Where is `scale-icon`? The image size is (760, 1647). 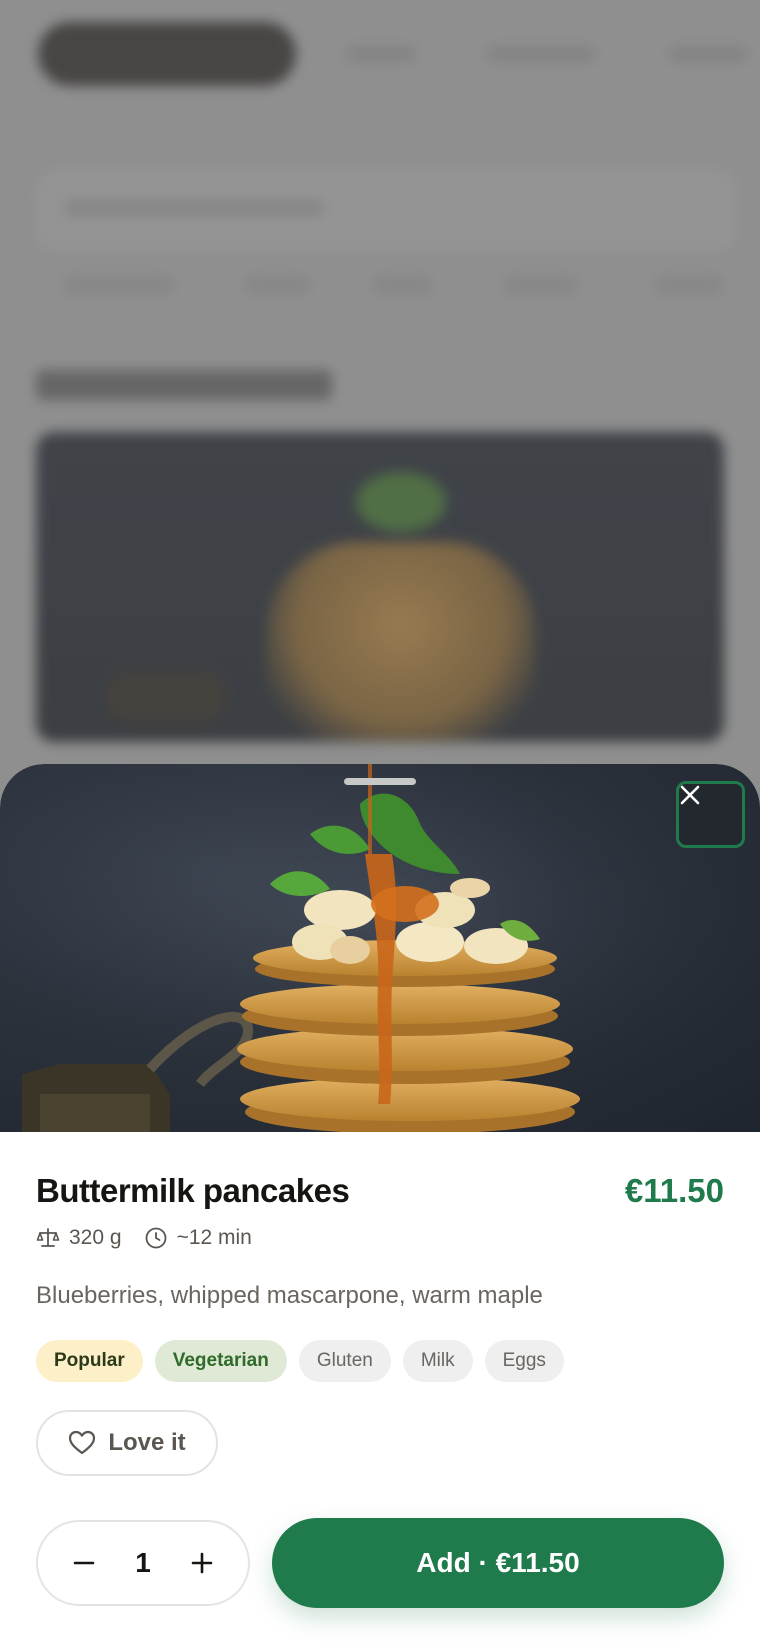
scale-icon is located at coordinates (48, 1237).